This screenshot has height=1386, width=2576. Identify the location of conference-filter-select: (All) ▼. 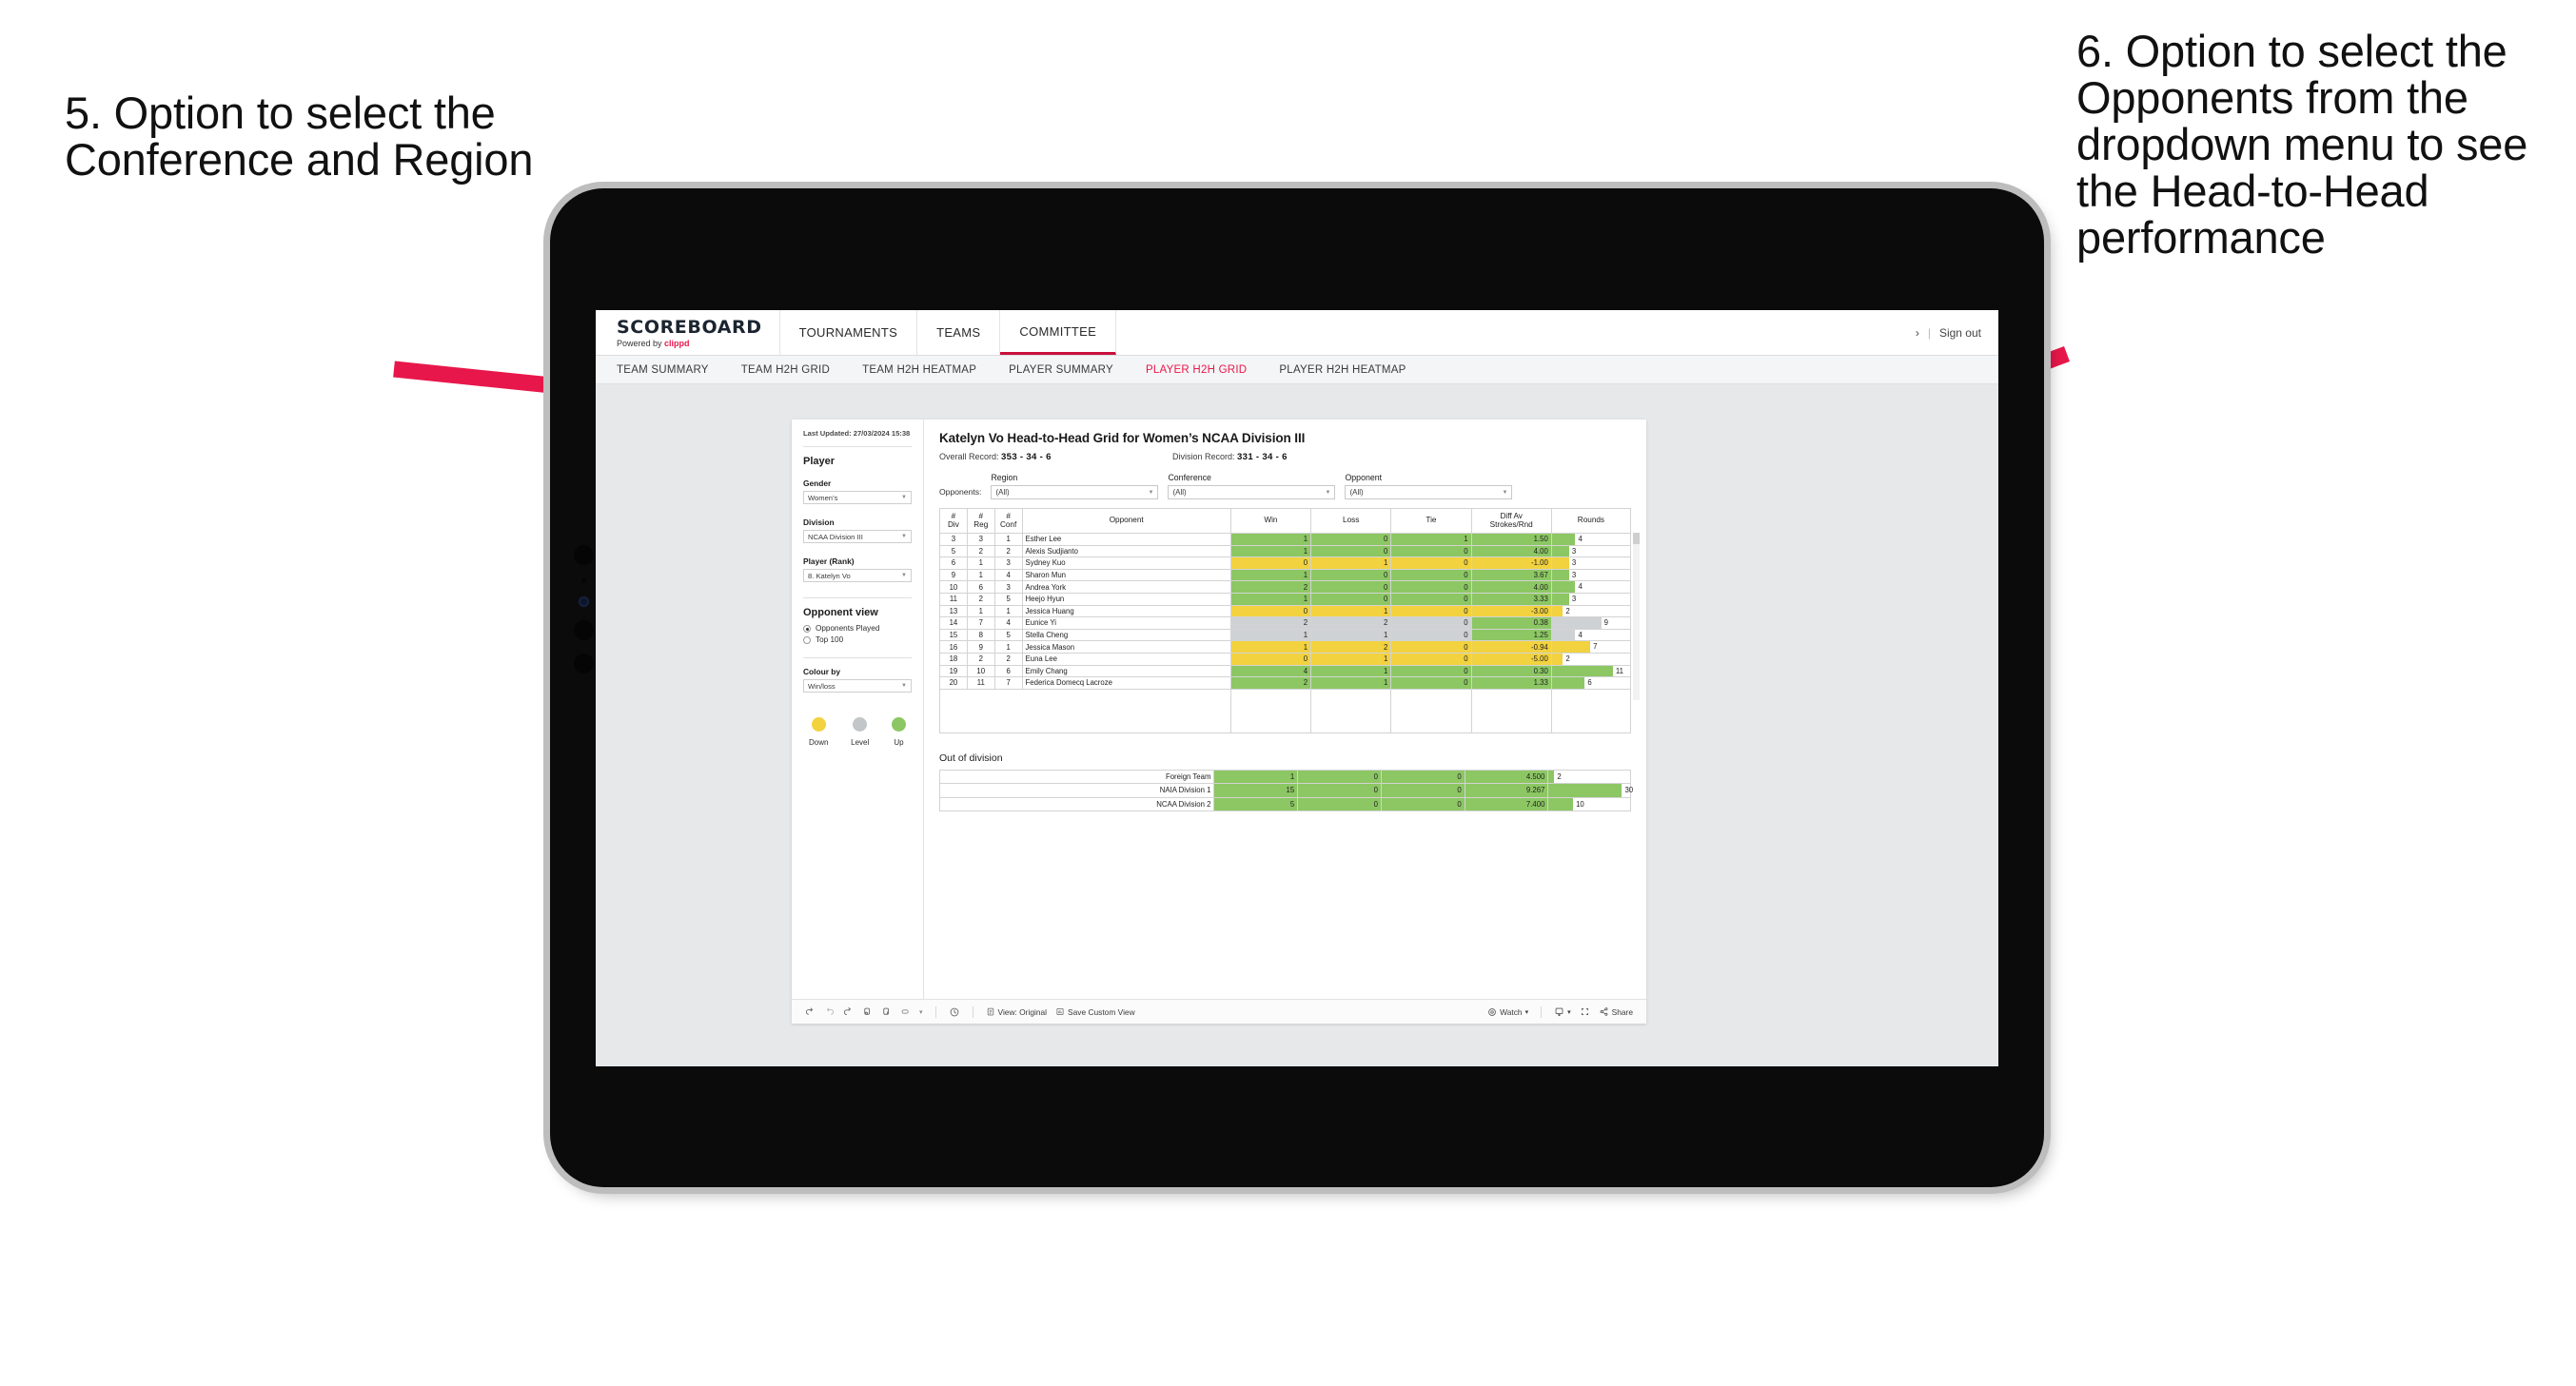
(1252, 492).